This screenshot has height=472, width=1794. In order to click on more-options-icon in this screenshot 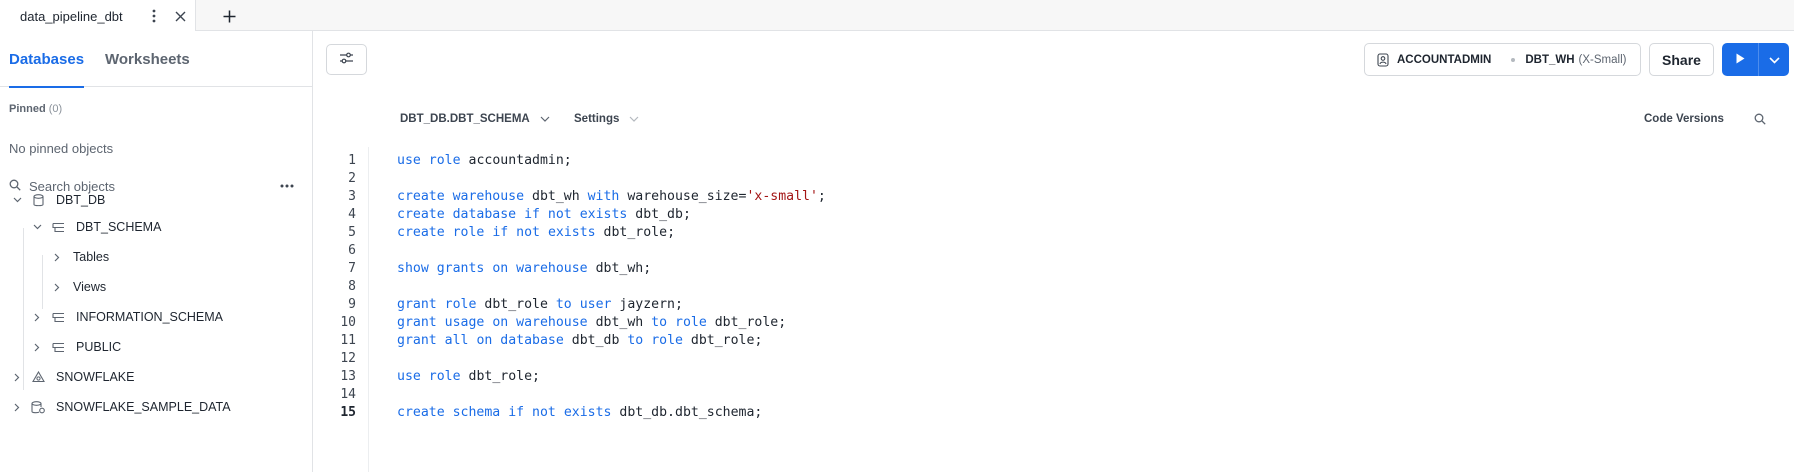, I will do `click(287, 186)`.